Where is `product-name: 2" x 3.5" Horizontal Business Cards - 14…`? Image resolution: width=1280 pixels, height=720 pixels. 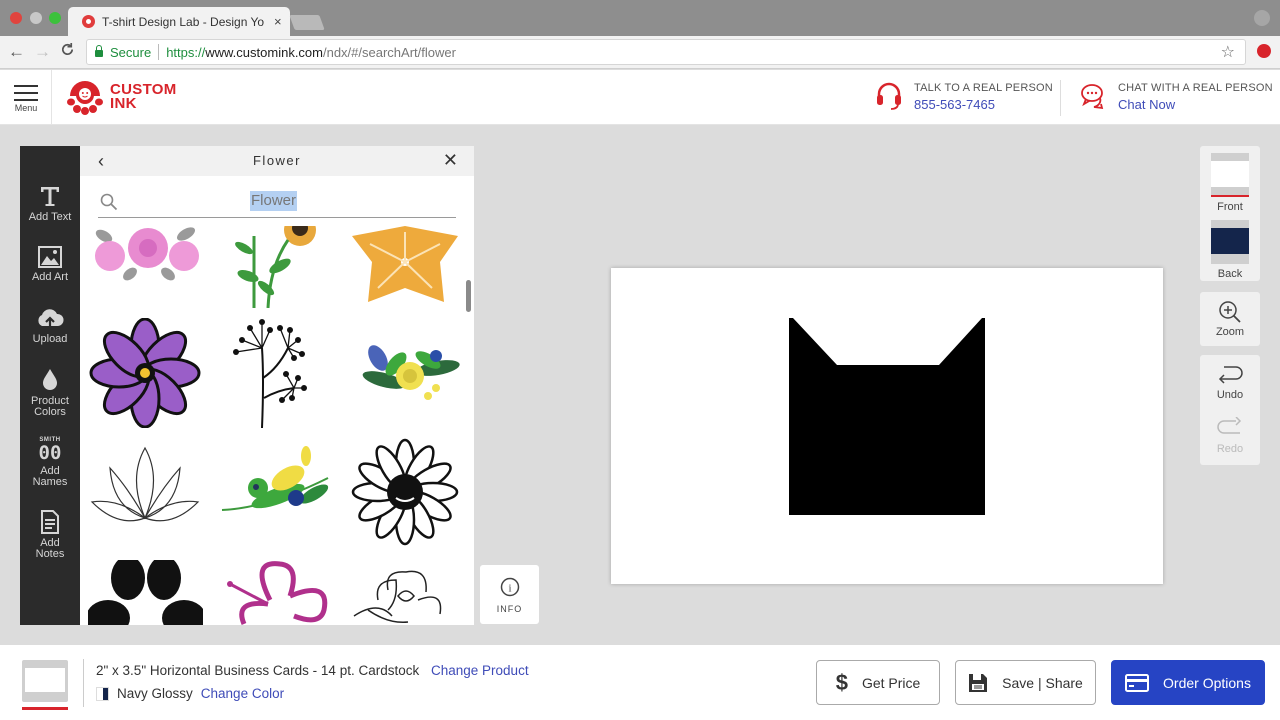 product-name: 2" x 3.5" Horizontal Business Cards - 14… is located at coordinates (258, 670).